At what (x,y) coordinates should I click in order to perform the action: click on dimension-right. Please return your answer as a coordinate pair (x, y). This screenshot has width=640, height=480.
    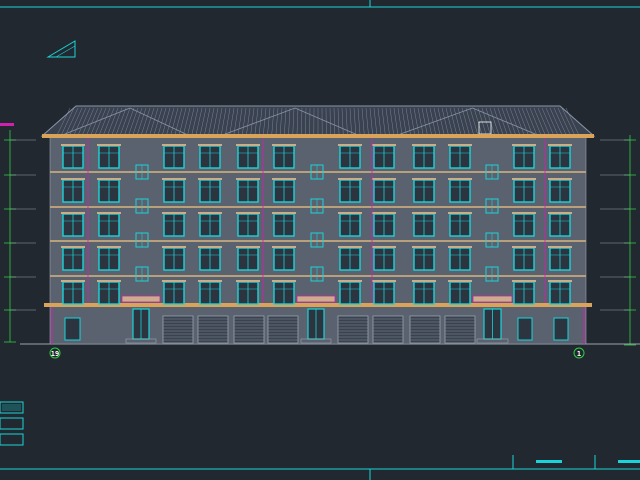
    Looking at the image, I should click on (630, 240).